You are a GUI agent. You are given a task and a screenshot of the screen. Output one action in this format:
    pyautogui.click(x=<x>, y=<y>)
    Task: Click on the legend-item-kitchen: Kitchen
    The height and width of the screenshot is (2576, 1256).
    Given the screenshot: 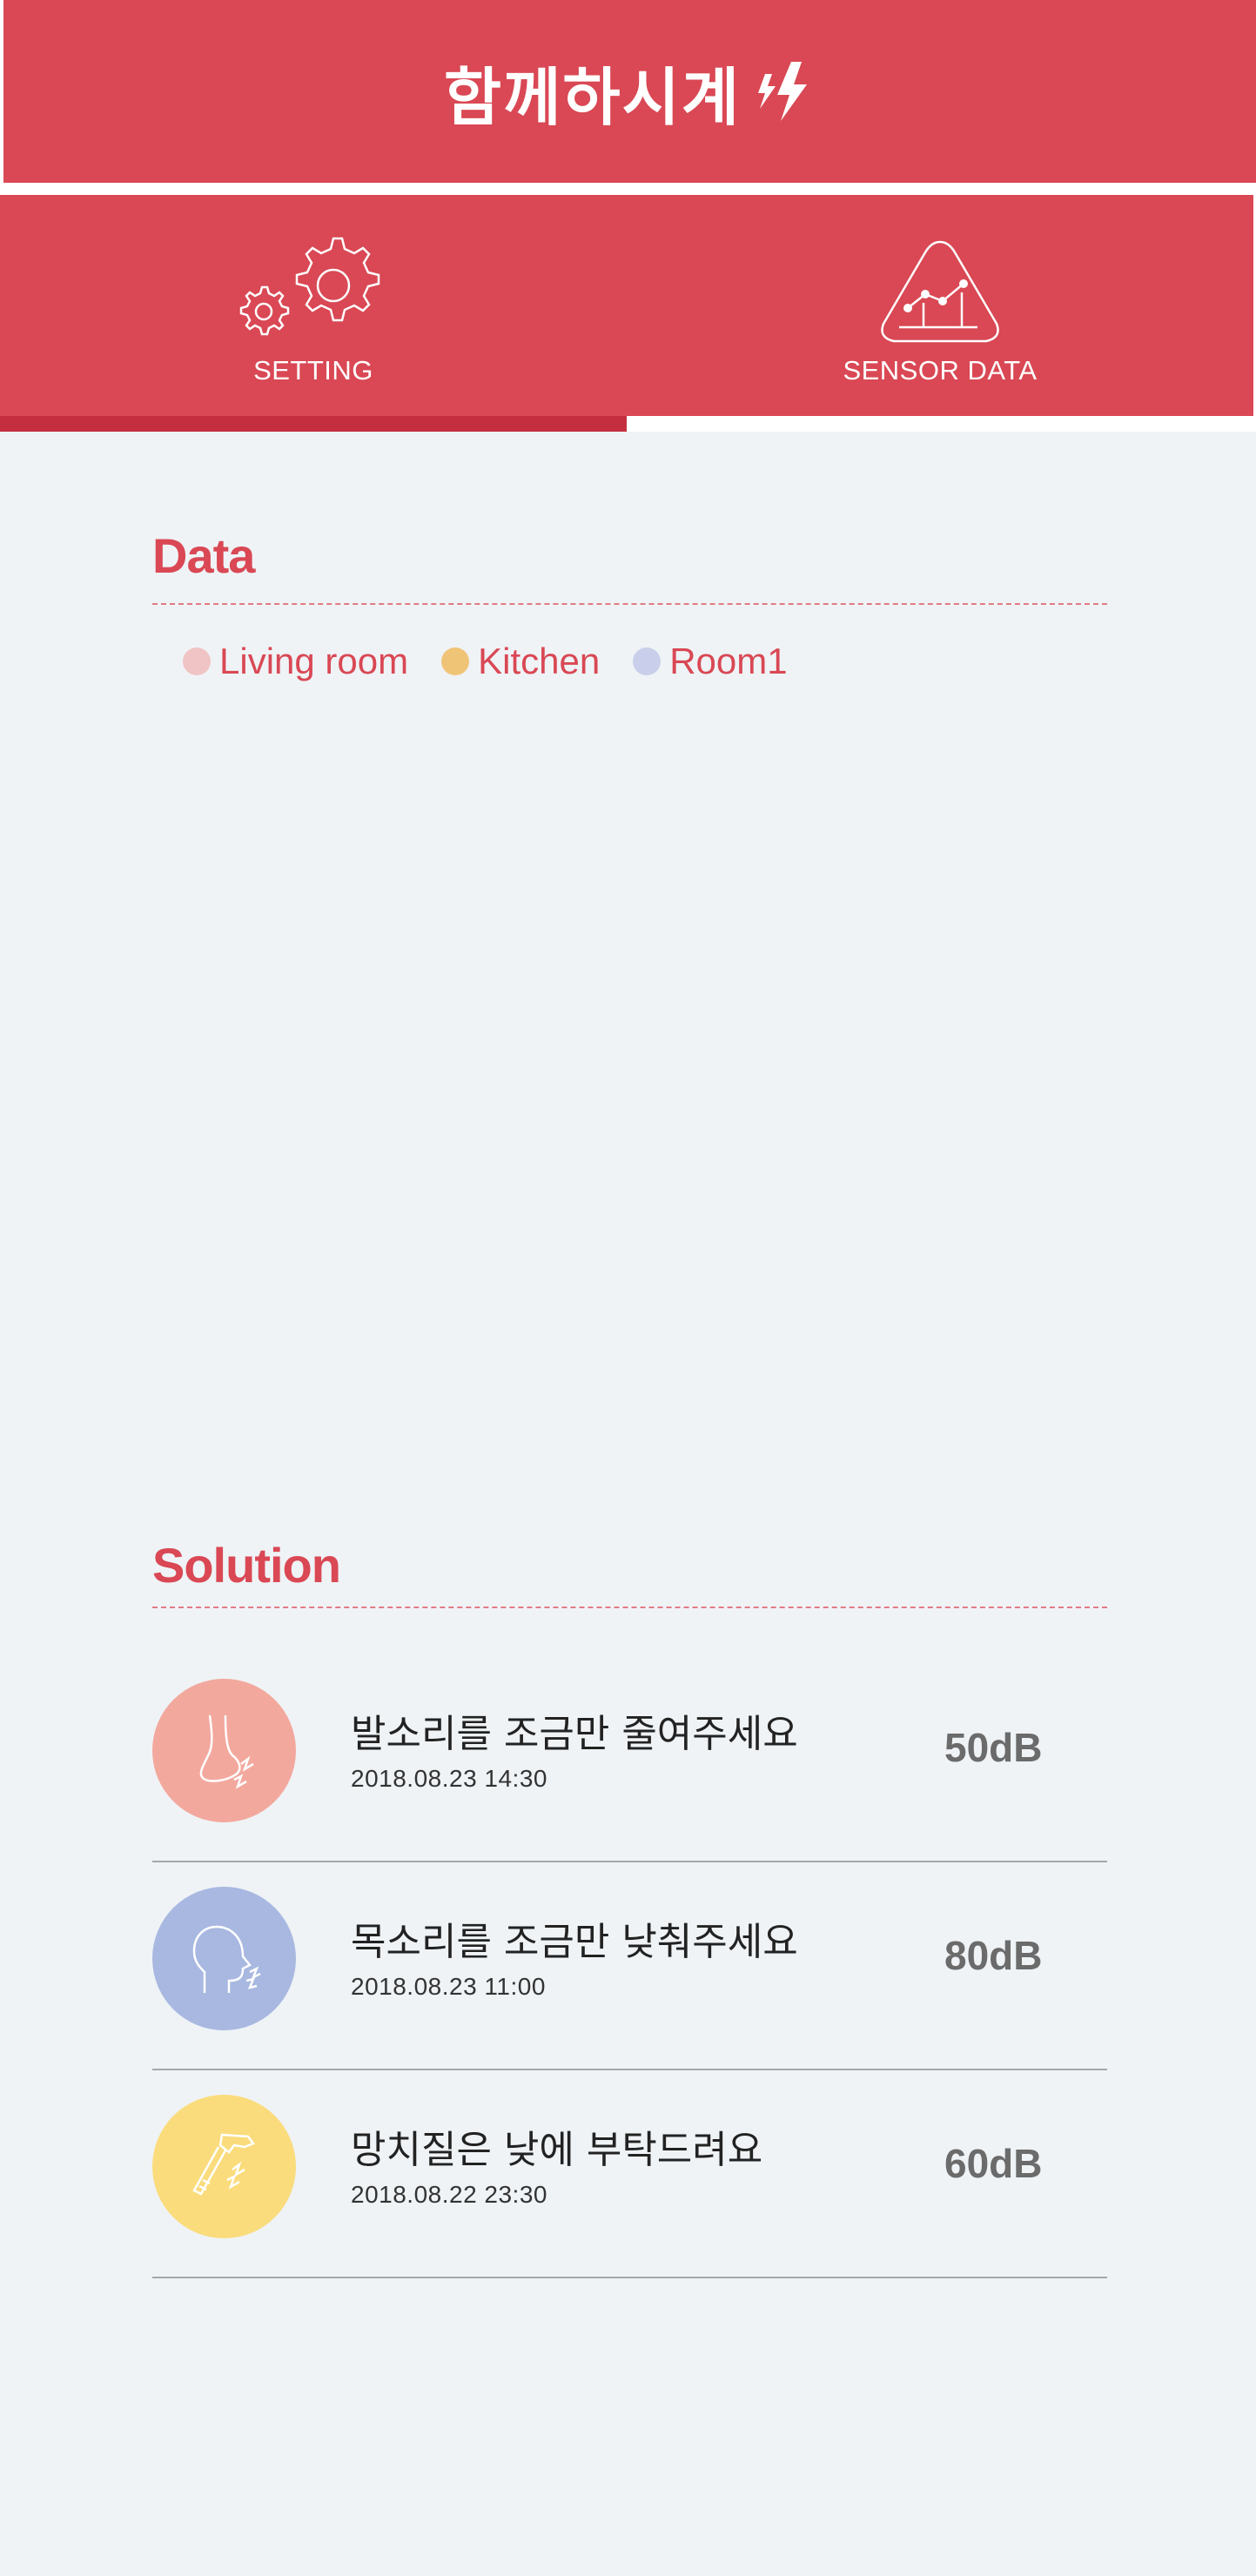 What is the action you would take?
    pyautogui.click(x=520, y=662)
    